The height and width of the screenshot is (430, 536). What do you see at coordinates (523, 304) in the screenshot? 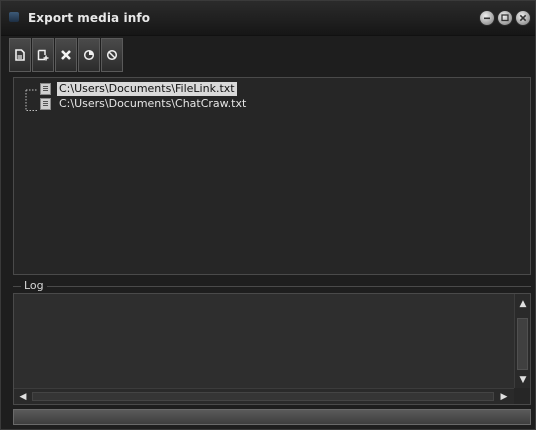
I see `scroll-up-icon: ▲` at bounding box center [523, 304].